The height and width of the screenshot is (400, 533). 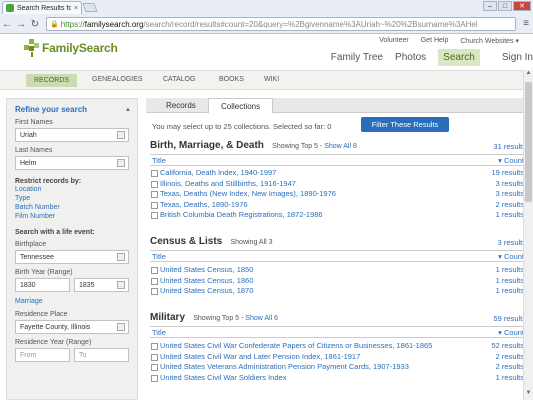 I want to click on maximize-icon: □, so click(x=505, y=6).